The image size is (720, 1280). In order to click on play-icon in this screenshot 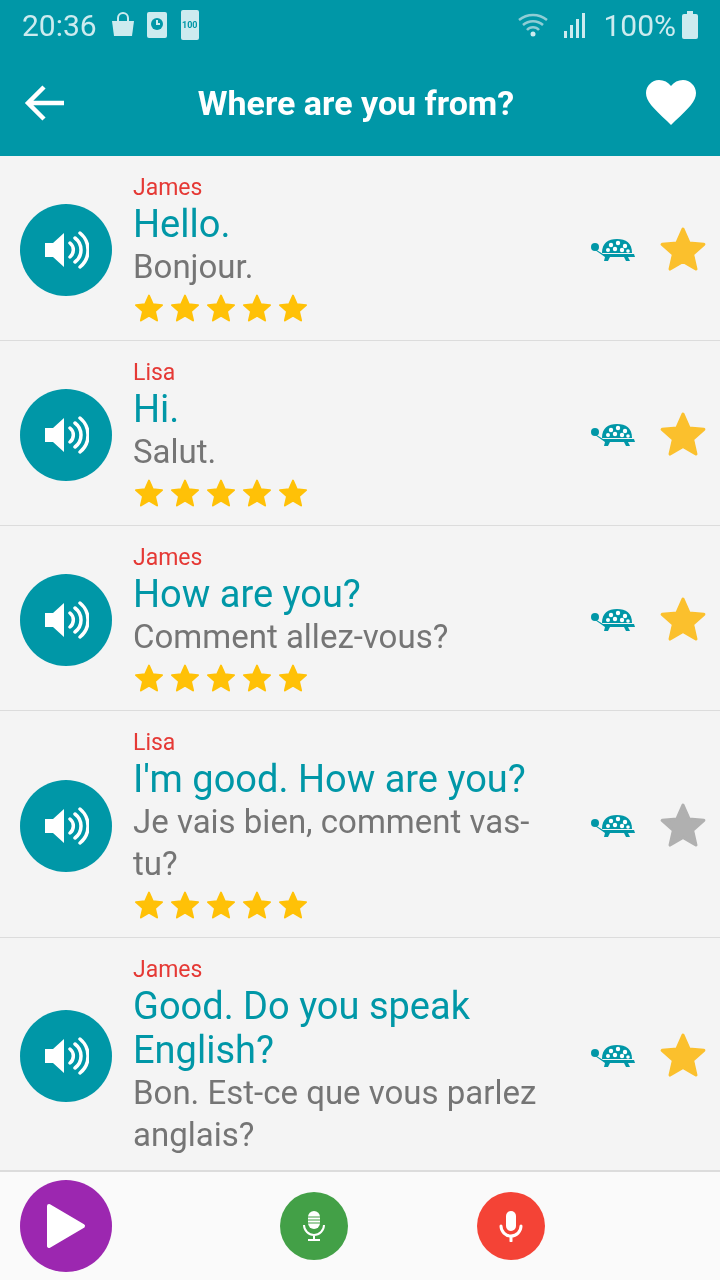, I will do `click(66, 1226)`.